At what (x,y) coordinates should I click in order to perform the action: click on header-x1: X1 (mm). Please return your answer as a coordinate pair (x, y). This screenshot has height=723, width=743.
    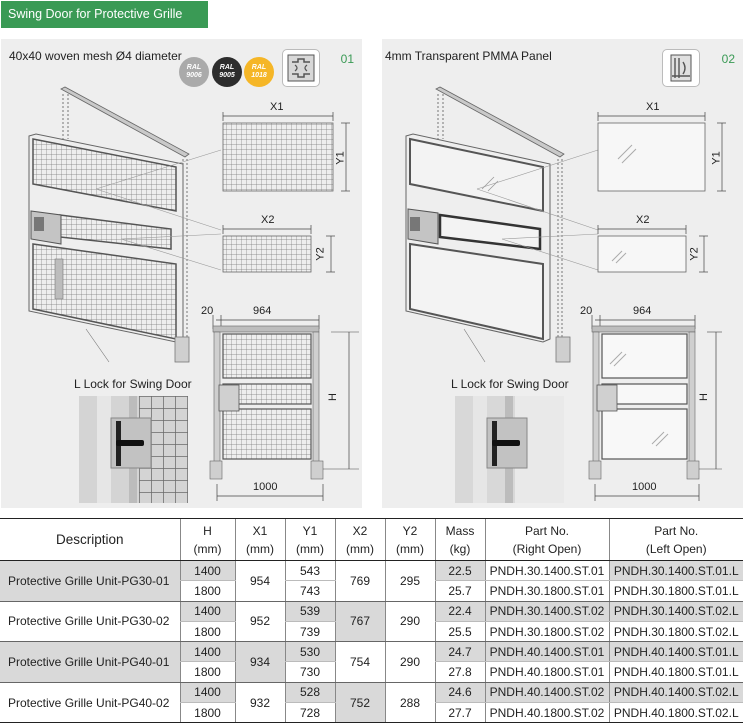
    Looking at the image, I should click on (259, 539).